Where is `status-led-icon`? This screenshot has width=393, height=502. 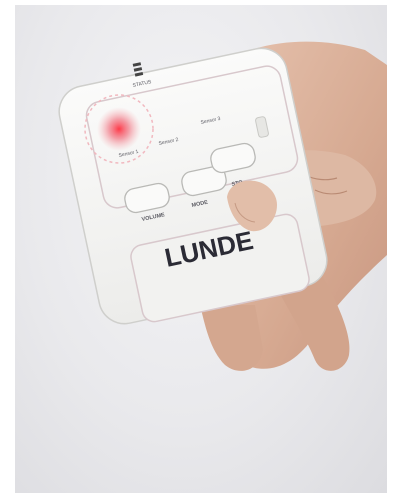
status-led-icon is located at coordinates (119, 129).